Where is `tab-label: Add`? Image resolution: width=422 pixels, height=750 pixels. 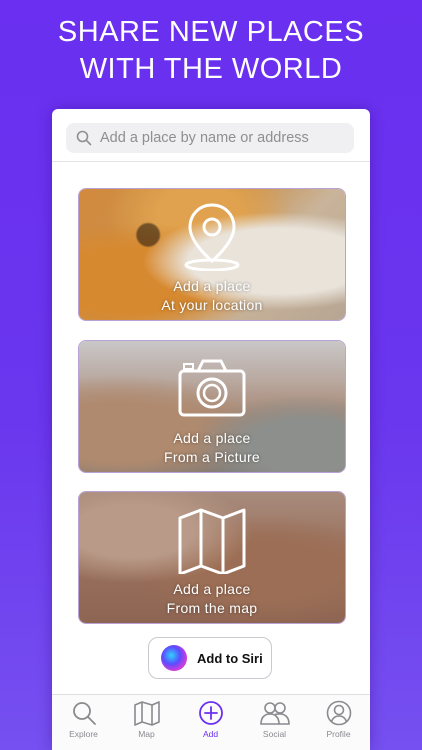
tab-label: Add is located at coordinates (210, 734).